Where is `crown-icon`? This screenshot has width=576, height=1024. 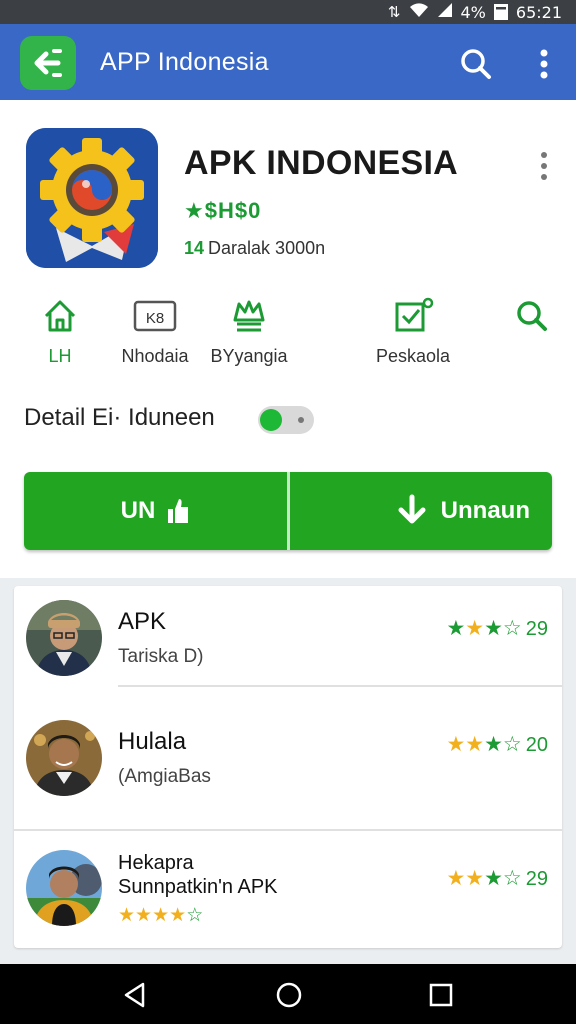
crown-icon is located at coordinates (249, 316).